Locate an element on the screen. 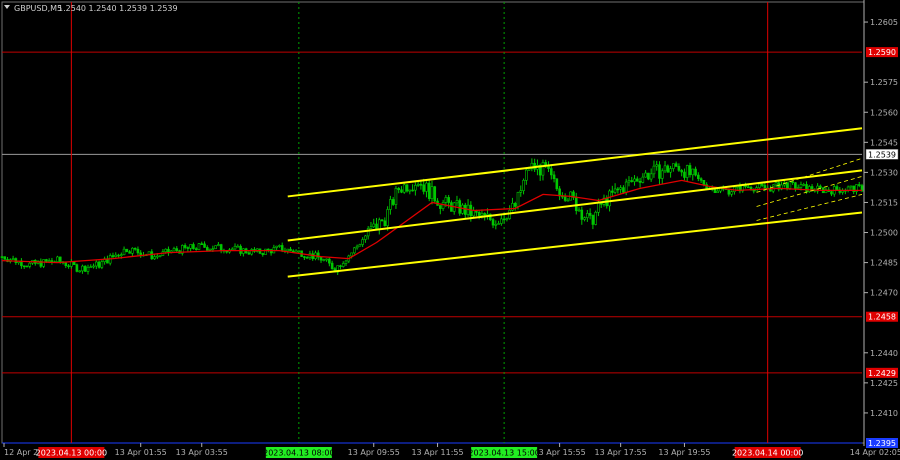  ohlc-readout: 1.2540 1.2540 1.2539 1.2539 is located at coordinates (118, 8).